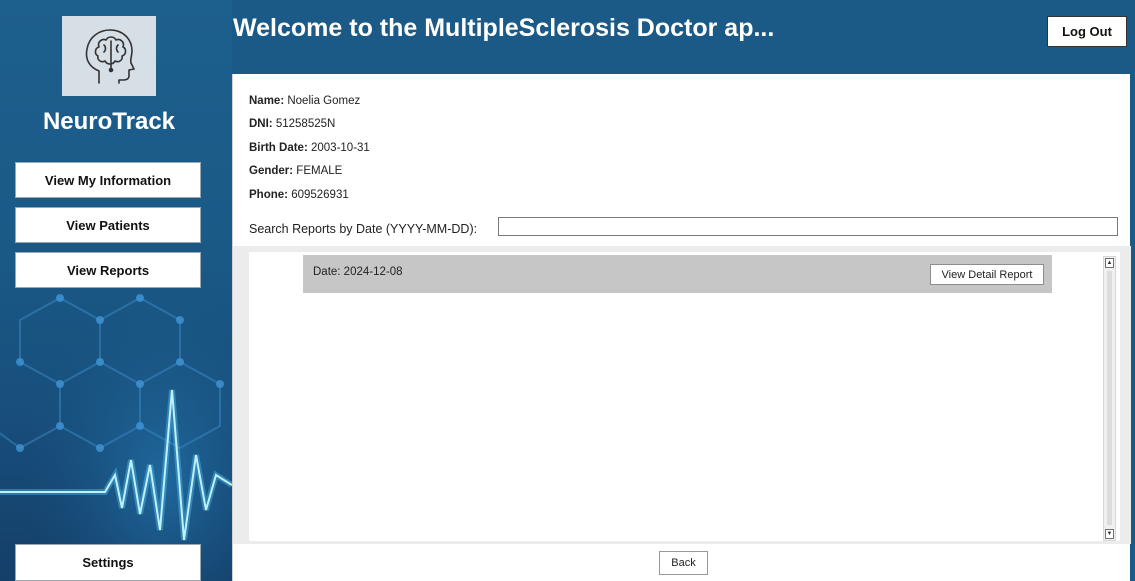  What do you see at coordinates (271, 171) in the screenshot?
I see `gender-label: Gender:` at bounding box center [271, 171].